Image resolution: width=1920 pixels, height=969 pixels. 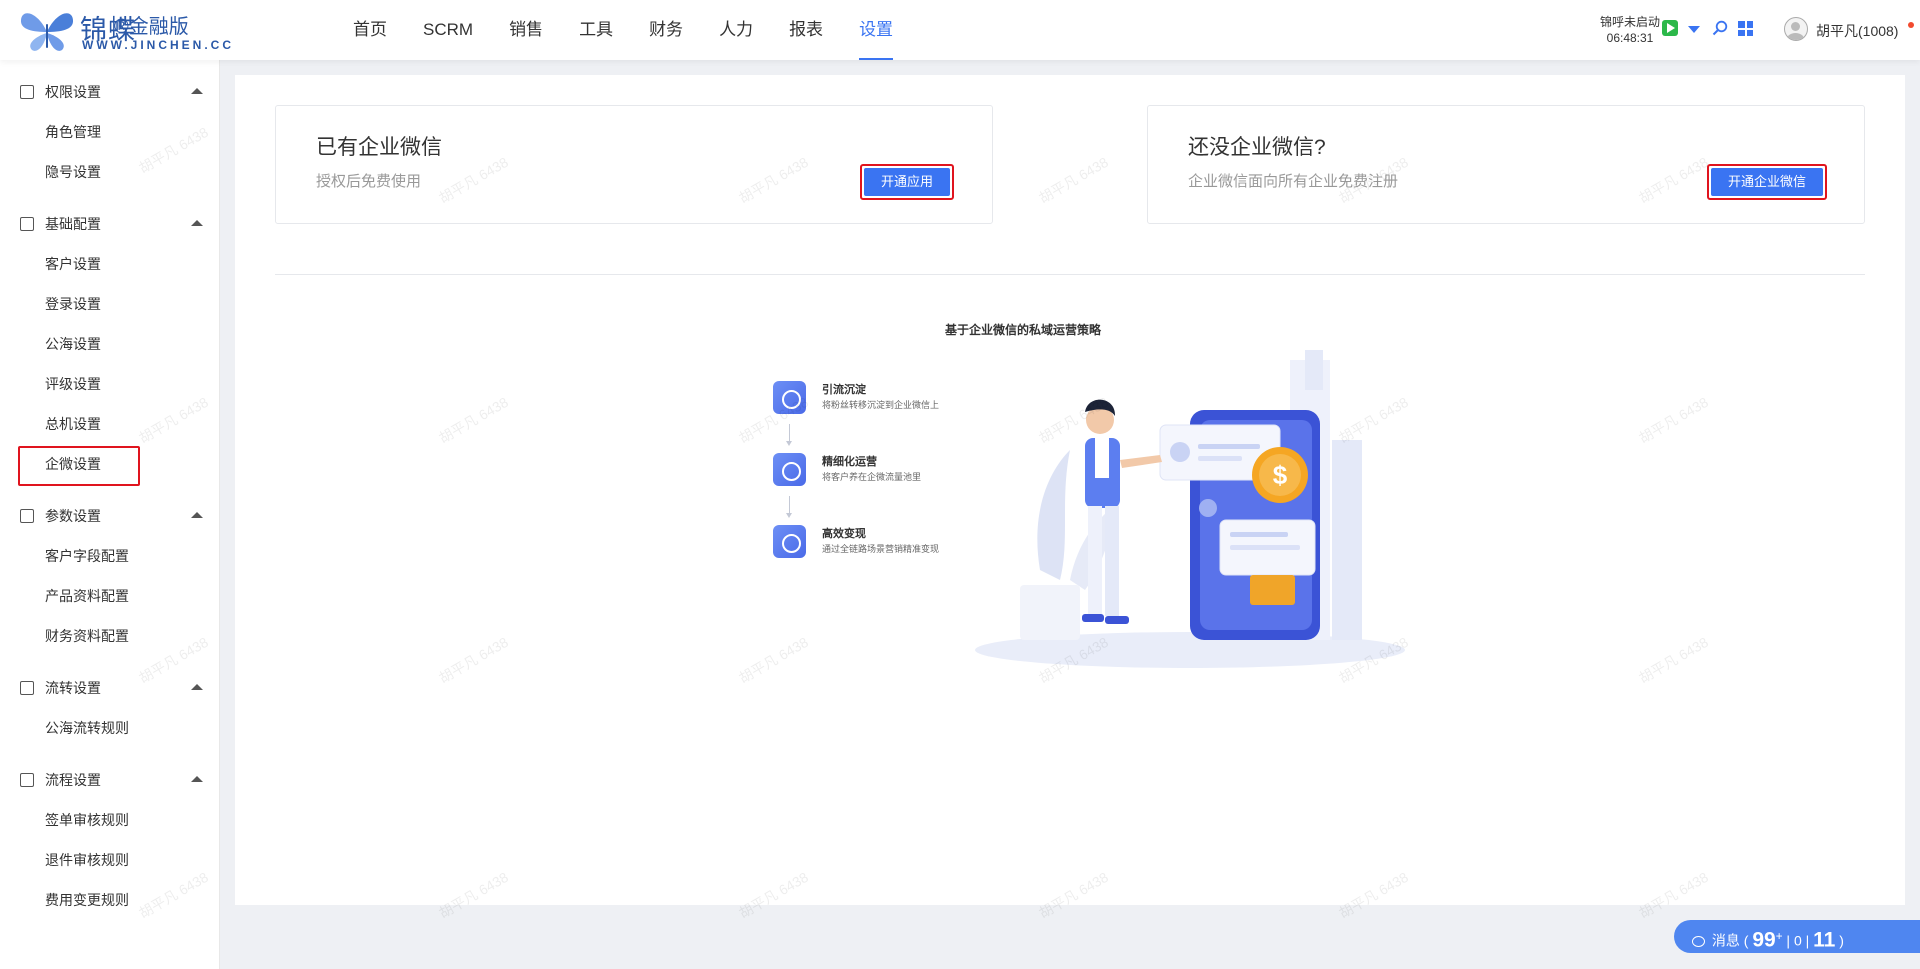 What do you see at coordinates (789, 397) in the screenshot?
I see `cloud-icon` at bounding box center [789, 397].